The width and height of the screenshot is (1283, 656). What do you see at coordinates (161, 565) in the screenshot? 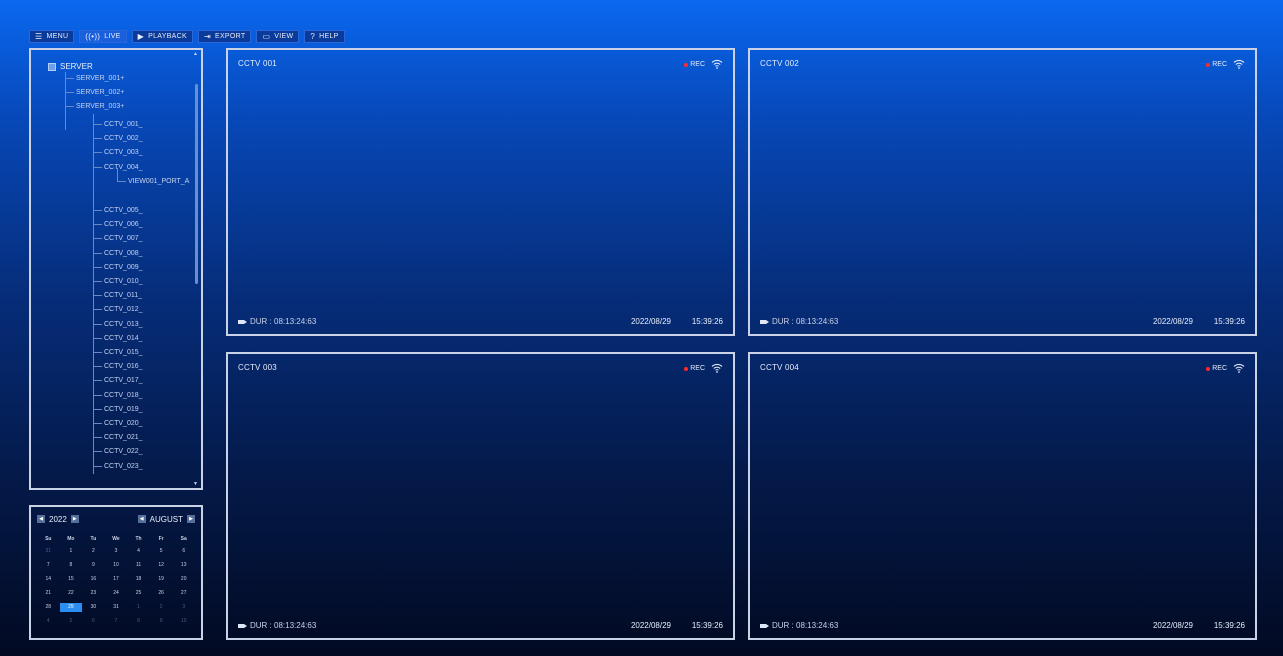
I see `calendar-day: 12` at bounding box center [161, 565].